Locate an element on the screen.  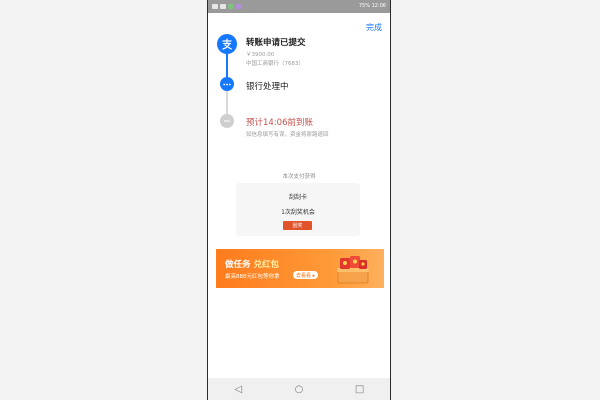
step-processing-title: 银行处理中 is located at coordinates (267, 87).